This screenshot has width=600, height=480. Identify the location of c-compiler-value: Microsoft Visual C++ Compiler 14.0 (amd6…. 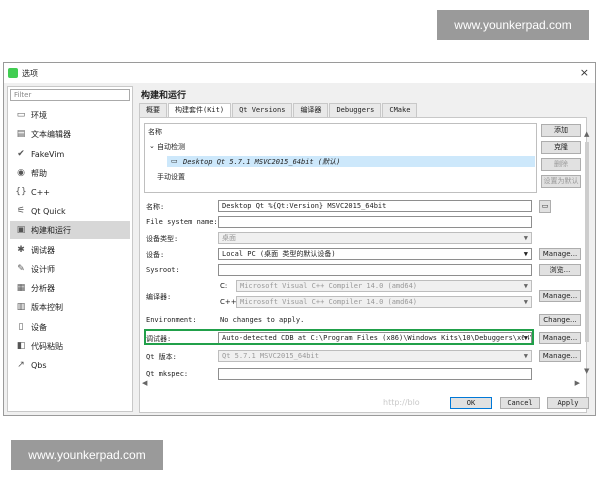
(329, 286).